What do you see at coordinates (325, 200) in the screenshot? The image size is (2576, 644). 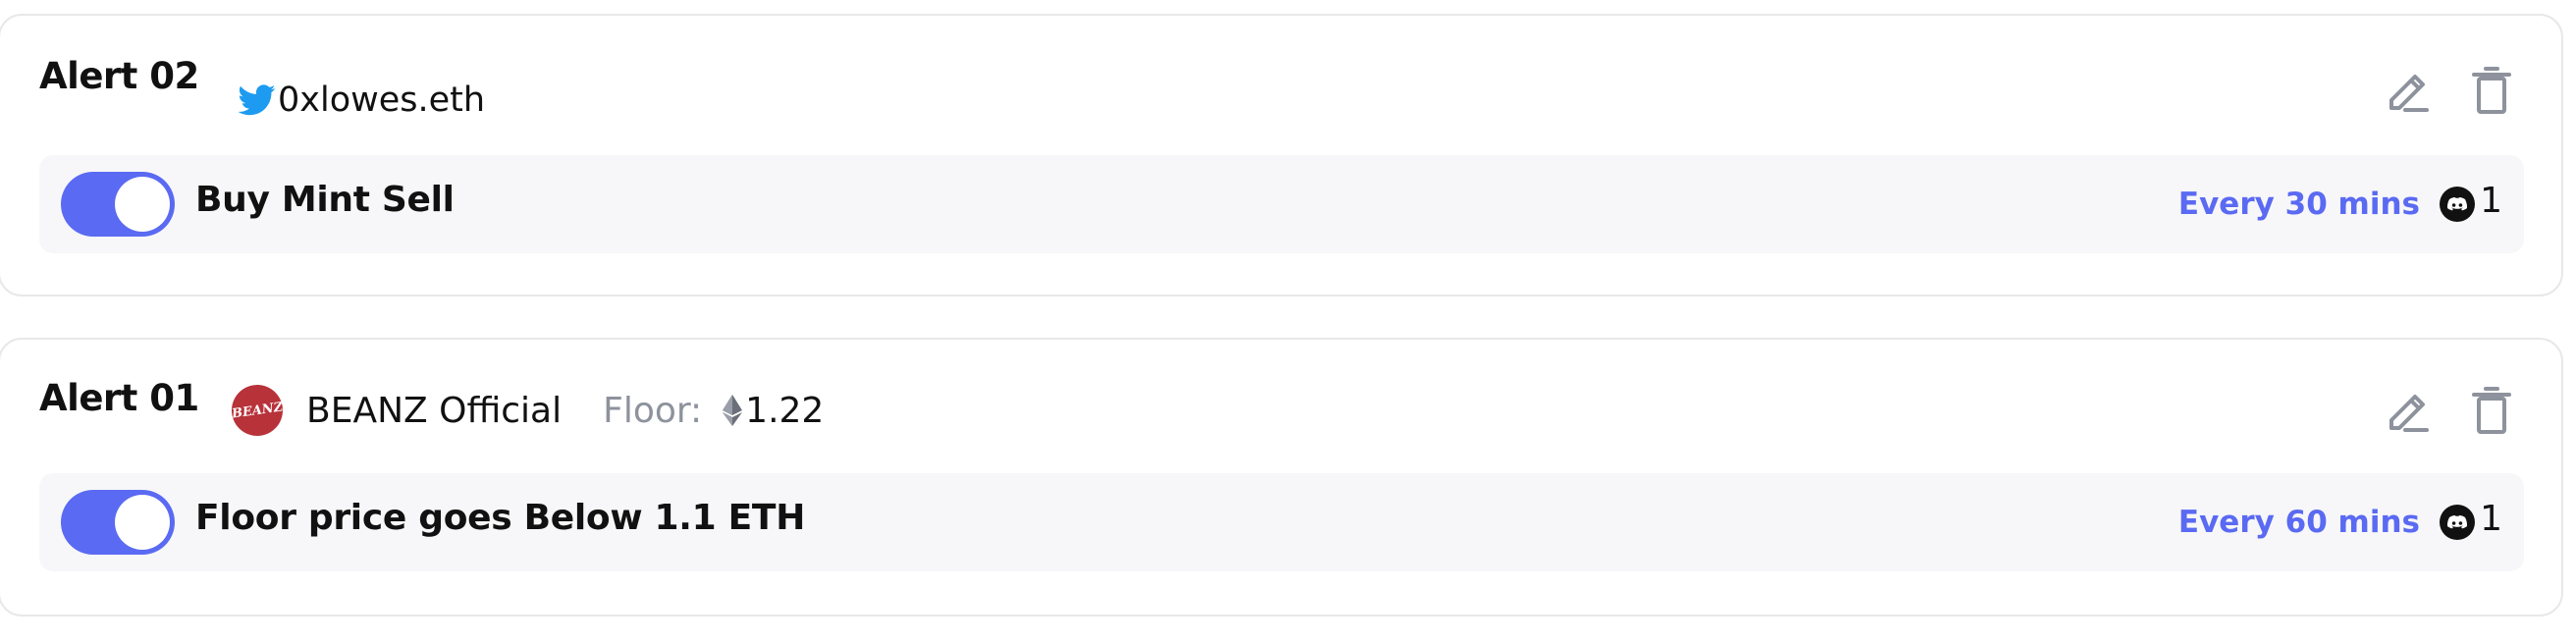 I see `alert-rule-text: Buy Mint Sell` at bounding box center [325, 200].